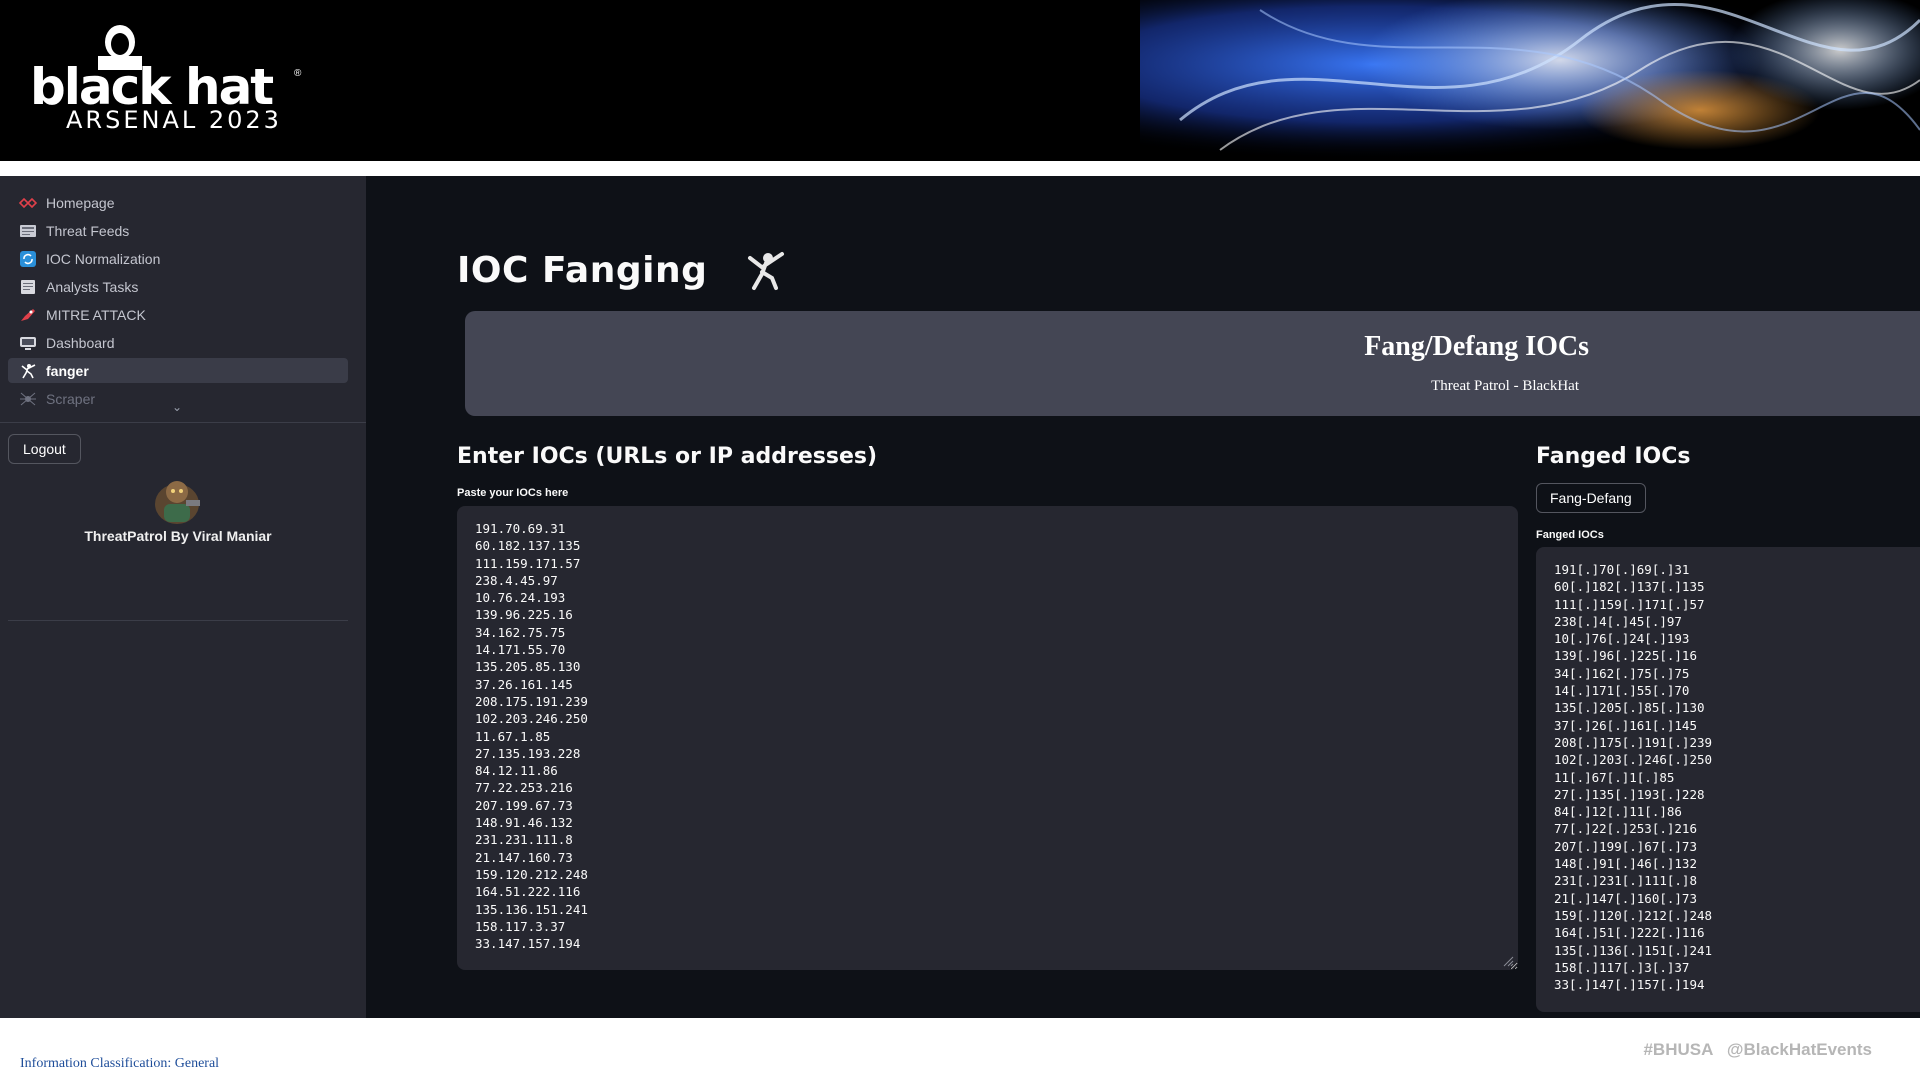  I want to click on notepad-icon, so click(28, 287).